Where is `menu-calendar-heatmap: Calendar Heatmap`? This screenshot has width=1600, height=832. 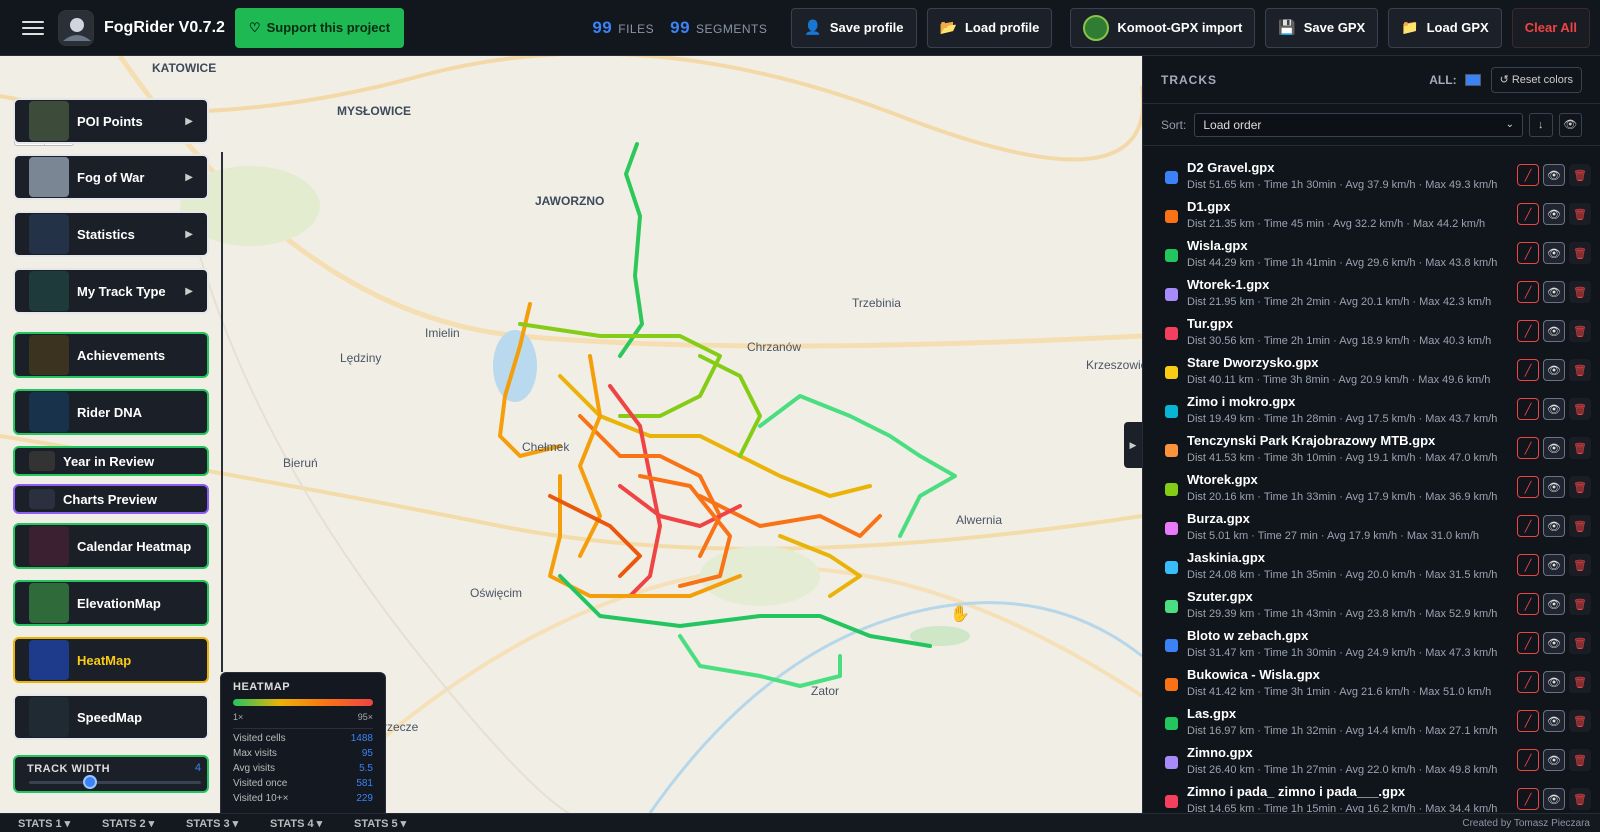 menu-calendar-heatmap: Calendar Heatmap is located at coordinates (111, 546).